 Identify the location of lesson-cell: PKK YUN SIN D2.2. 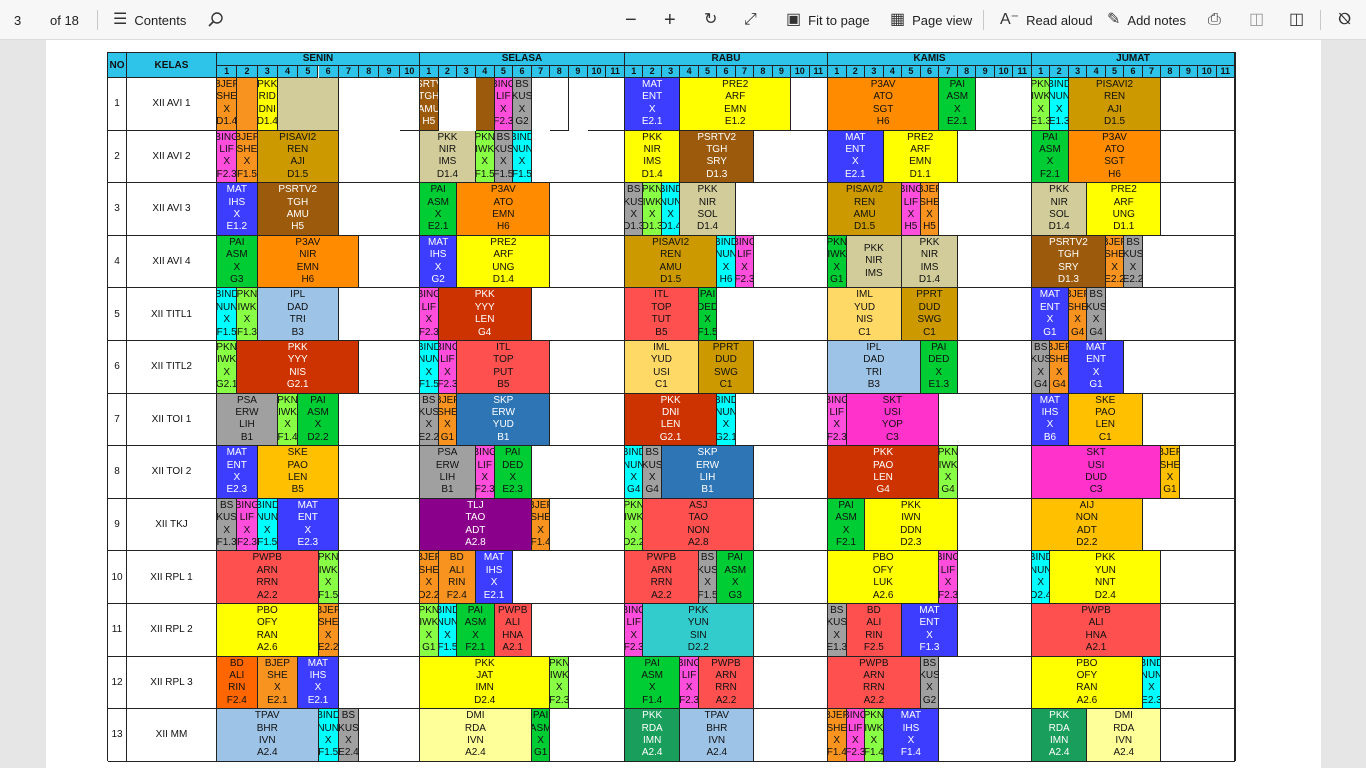
(699, 630).